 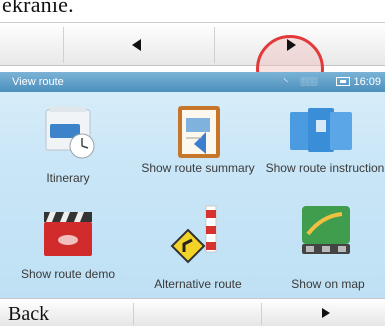 What do you see at coordinates (68, 274) in the screenshot?
I see `item-label: Show route demo` at bounding box center [68, 274].